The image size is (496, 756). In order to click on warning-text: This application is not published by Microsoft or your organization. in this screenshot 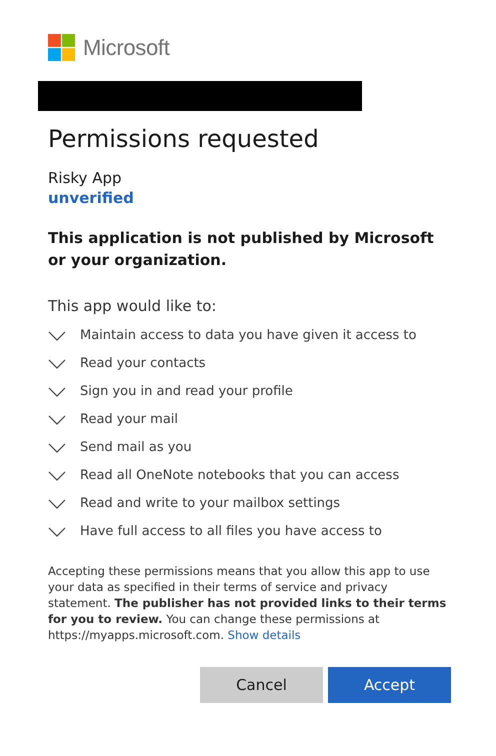, I will do `click(241, 249)`.